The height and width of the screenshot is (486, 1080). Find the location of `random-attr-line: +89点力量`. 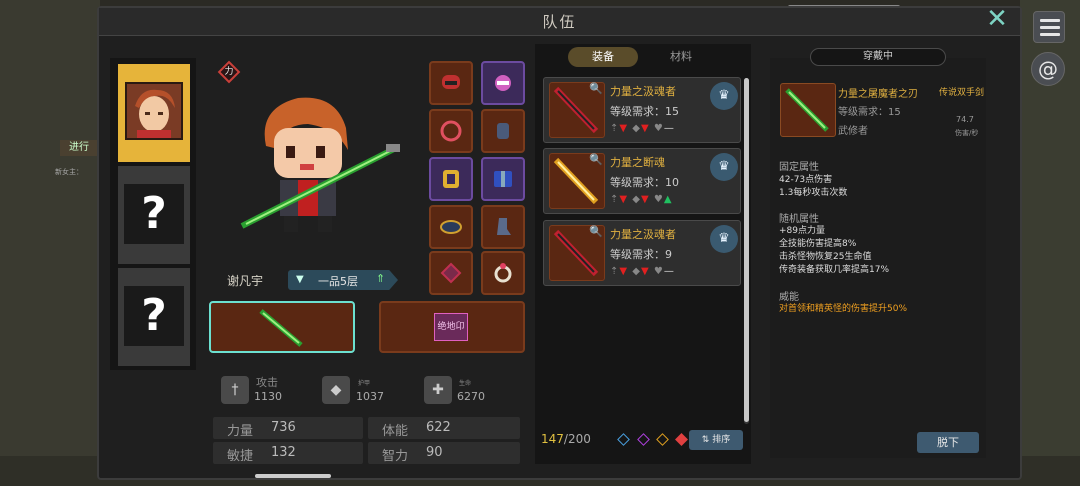

random-attr-line: +89点力量 is located at coordinates (802, 231).